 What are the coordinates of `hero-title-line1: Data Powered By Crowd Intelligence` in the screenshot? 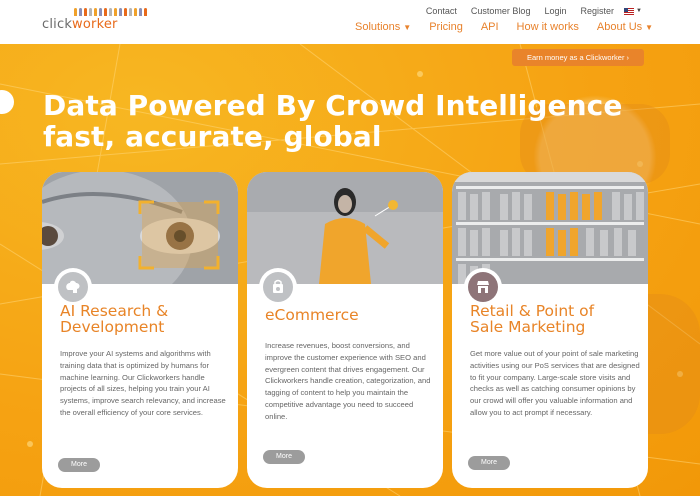 It's located at (333, 105).